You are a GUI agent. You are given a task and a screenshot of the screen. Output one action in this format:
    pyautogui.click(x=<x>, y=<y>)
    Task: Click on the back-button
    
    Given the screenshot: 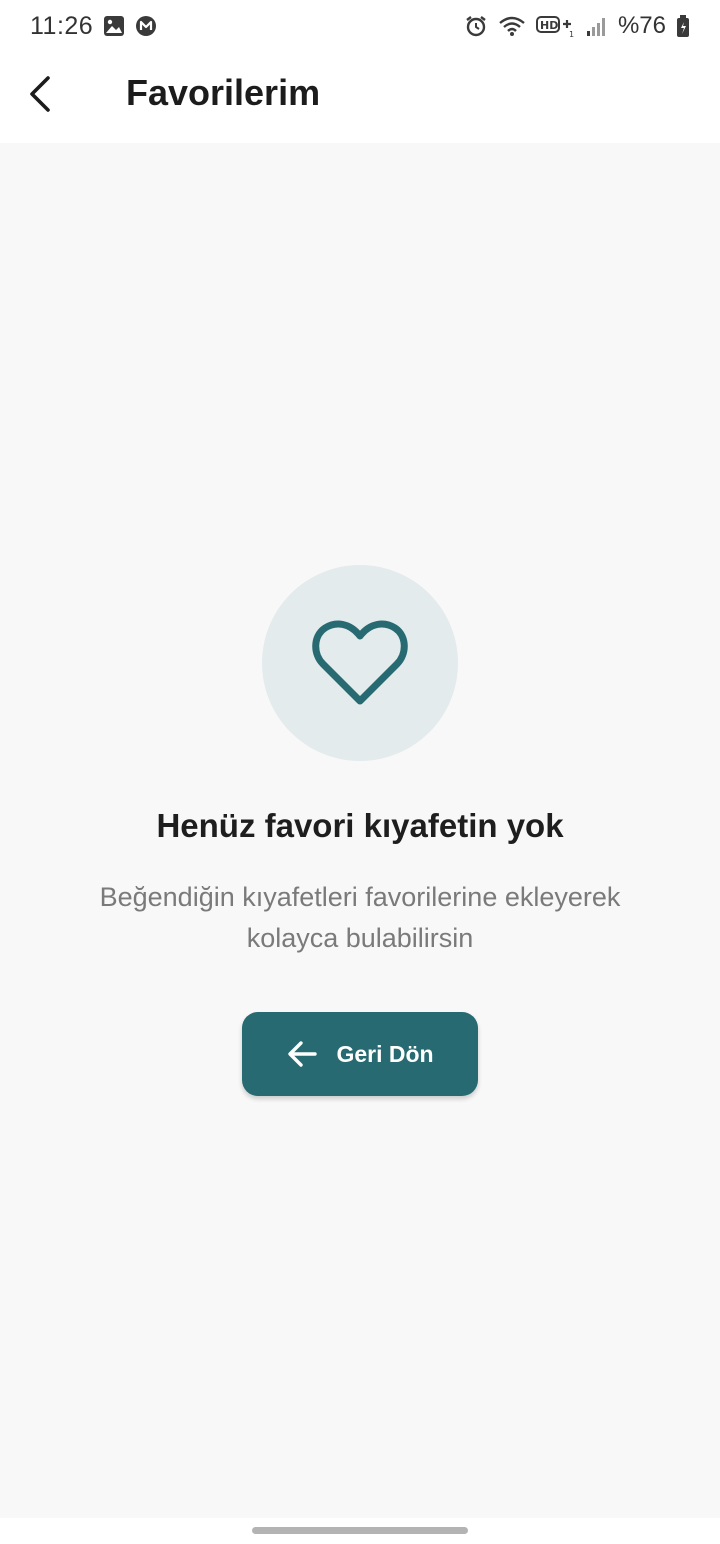 What is the action you would take?
    pyautogui.click(x=40, y=94)
    